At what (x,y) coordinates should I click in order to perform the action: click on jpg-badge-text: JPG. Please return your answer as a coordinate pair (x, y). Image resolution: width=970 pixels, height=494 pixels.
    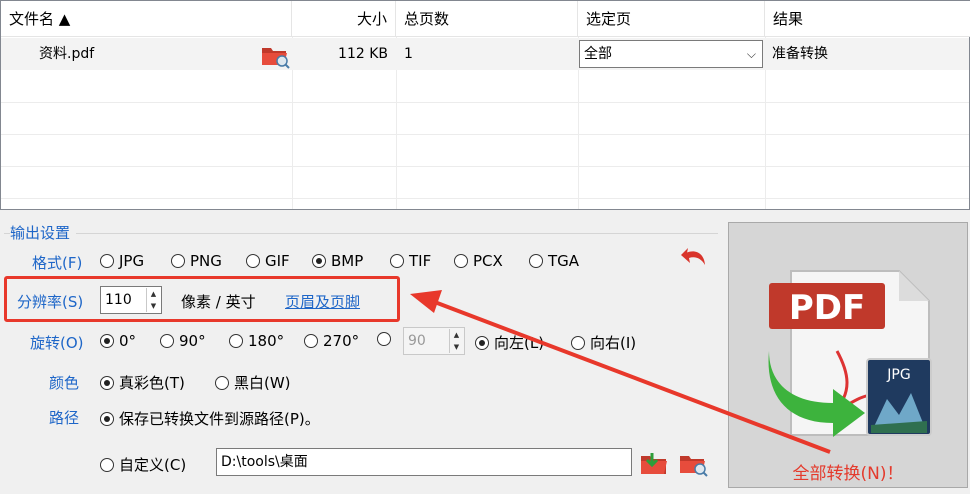
    Looking at the image, I should click on (898, 375).